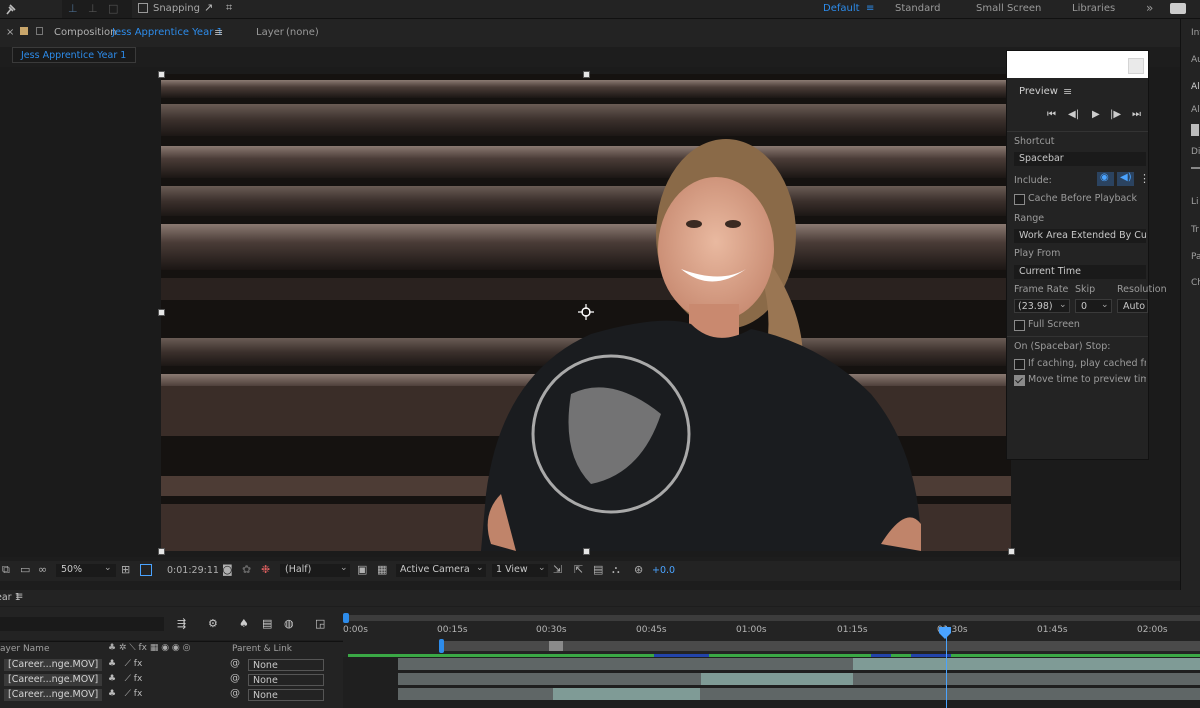 Image resolution: width=1200 pixels, height=708 pixels. I want to click on view-axis-icon: □, so click(113, 8).